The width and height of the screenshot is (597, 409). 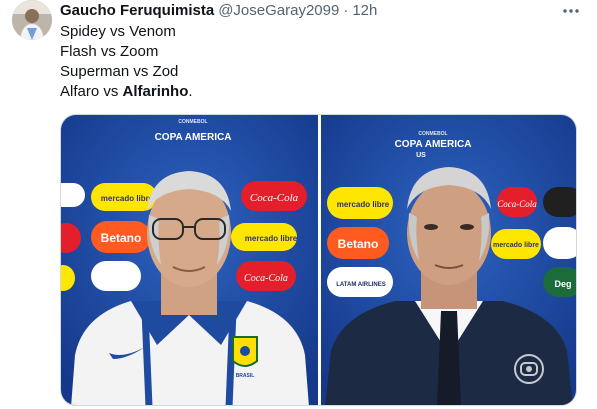 What do you see at coordinates (517, 204) in the screenshot?
I see `sponsor-label-r2: Coca-Cola` at bounding box center [517, 204].